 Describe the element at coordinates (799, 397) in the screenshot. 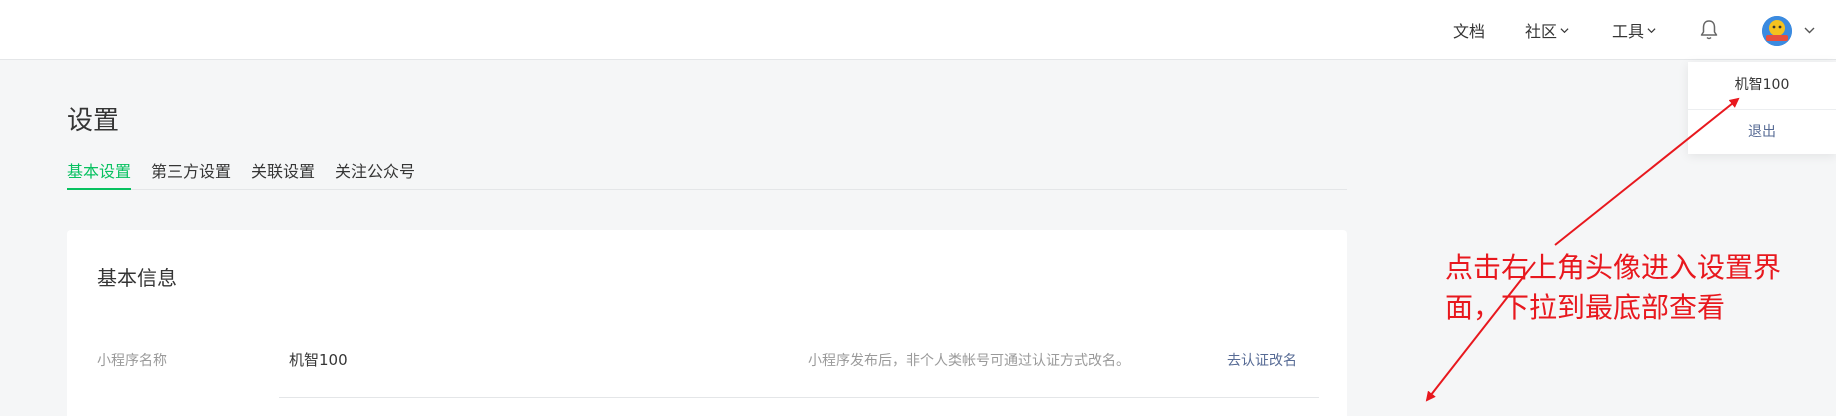

I see `row-divider` at that location.